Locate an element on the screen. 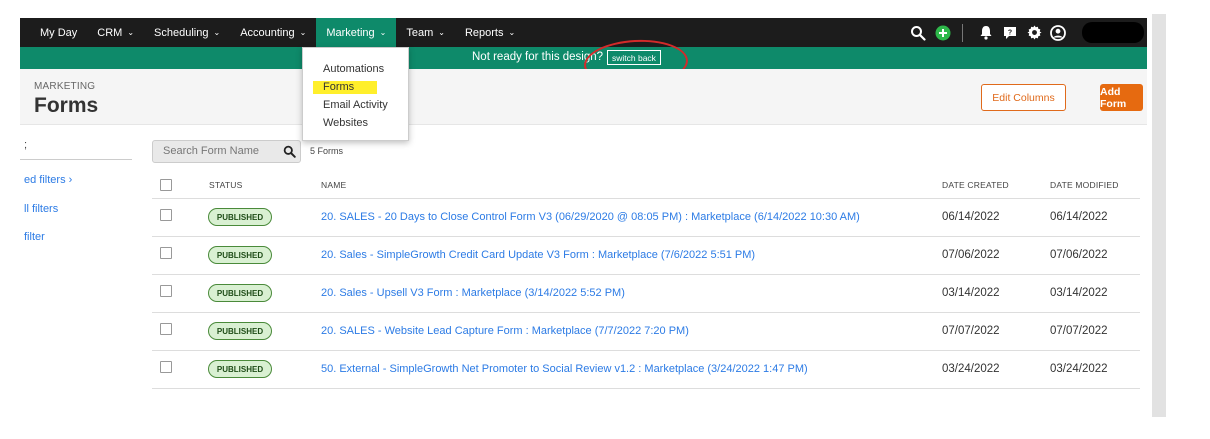  menu-item-websites: Websites is located at coordinates (345, 123).